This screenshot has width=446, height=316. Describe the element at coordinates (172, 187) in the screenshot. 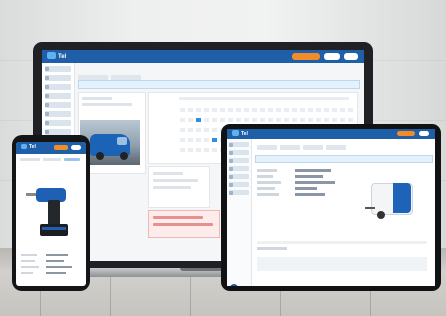

I see `detail-line` at that location.